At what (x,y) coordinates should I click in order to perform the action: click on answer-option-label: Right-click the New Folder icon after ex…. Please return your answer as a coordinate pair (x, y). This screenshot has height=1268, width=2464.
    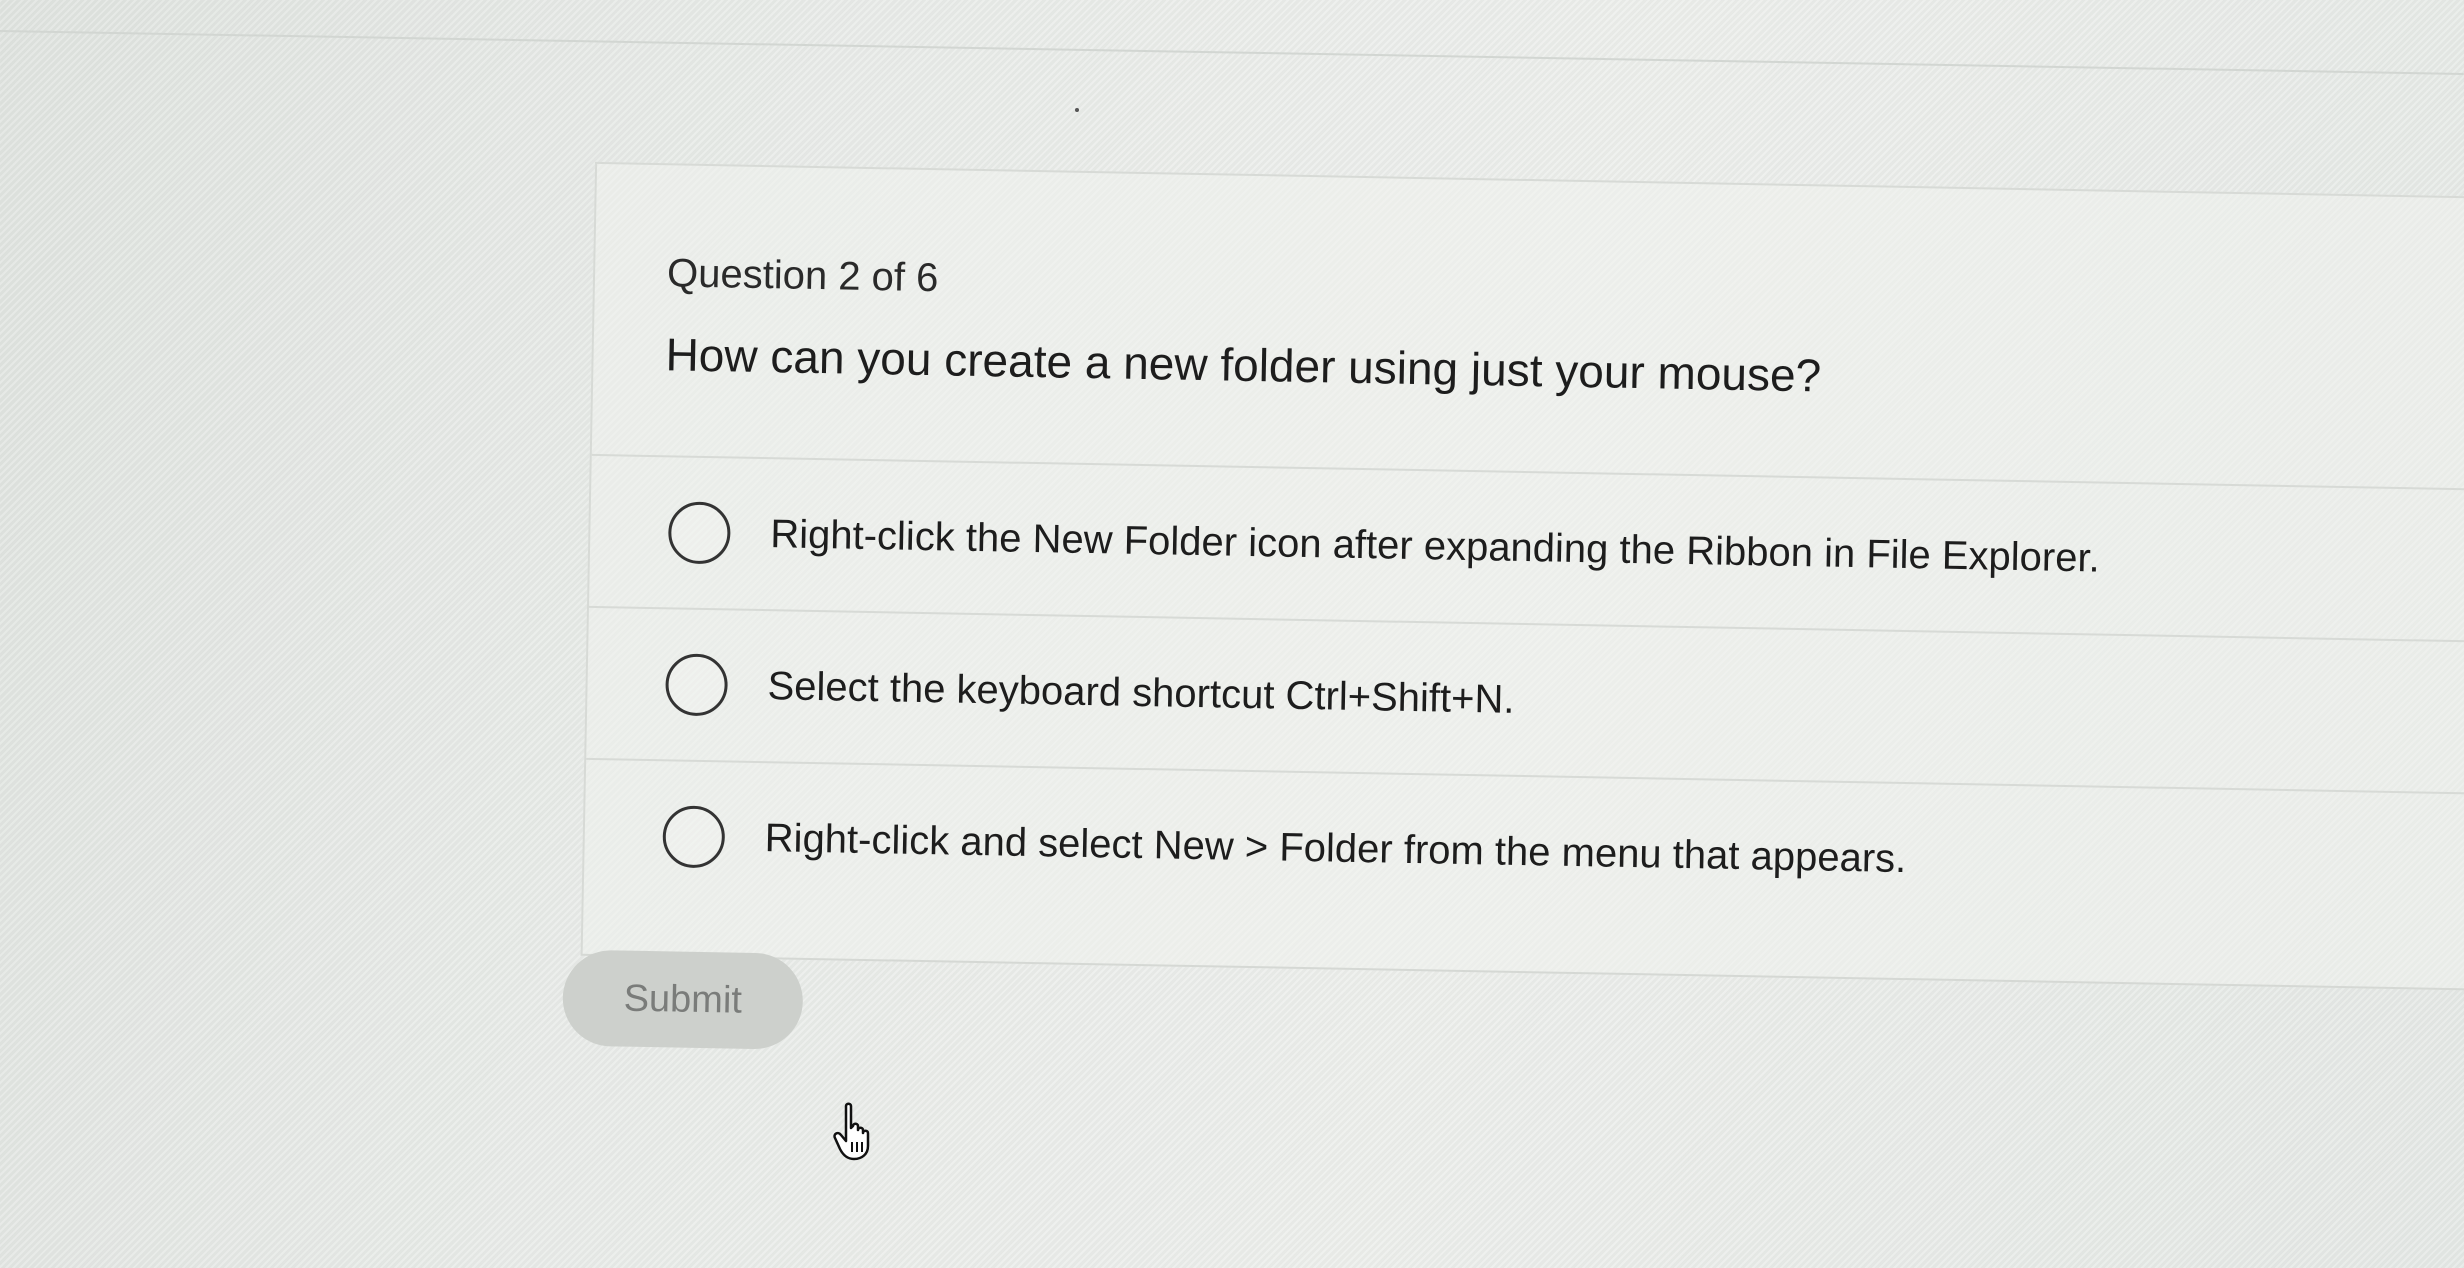
    Looking at the image, I should click on (1435, 546).